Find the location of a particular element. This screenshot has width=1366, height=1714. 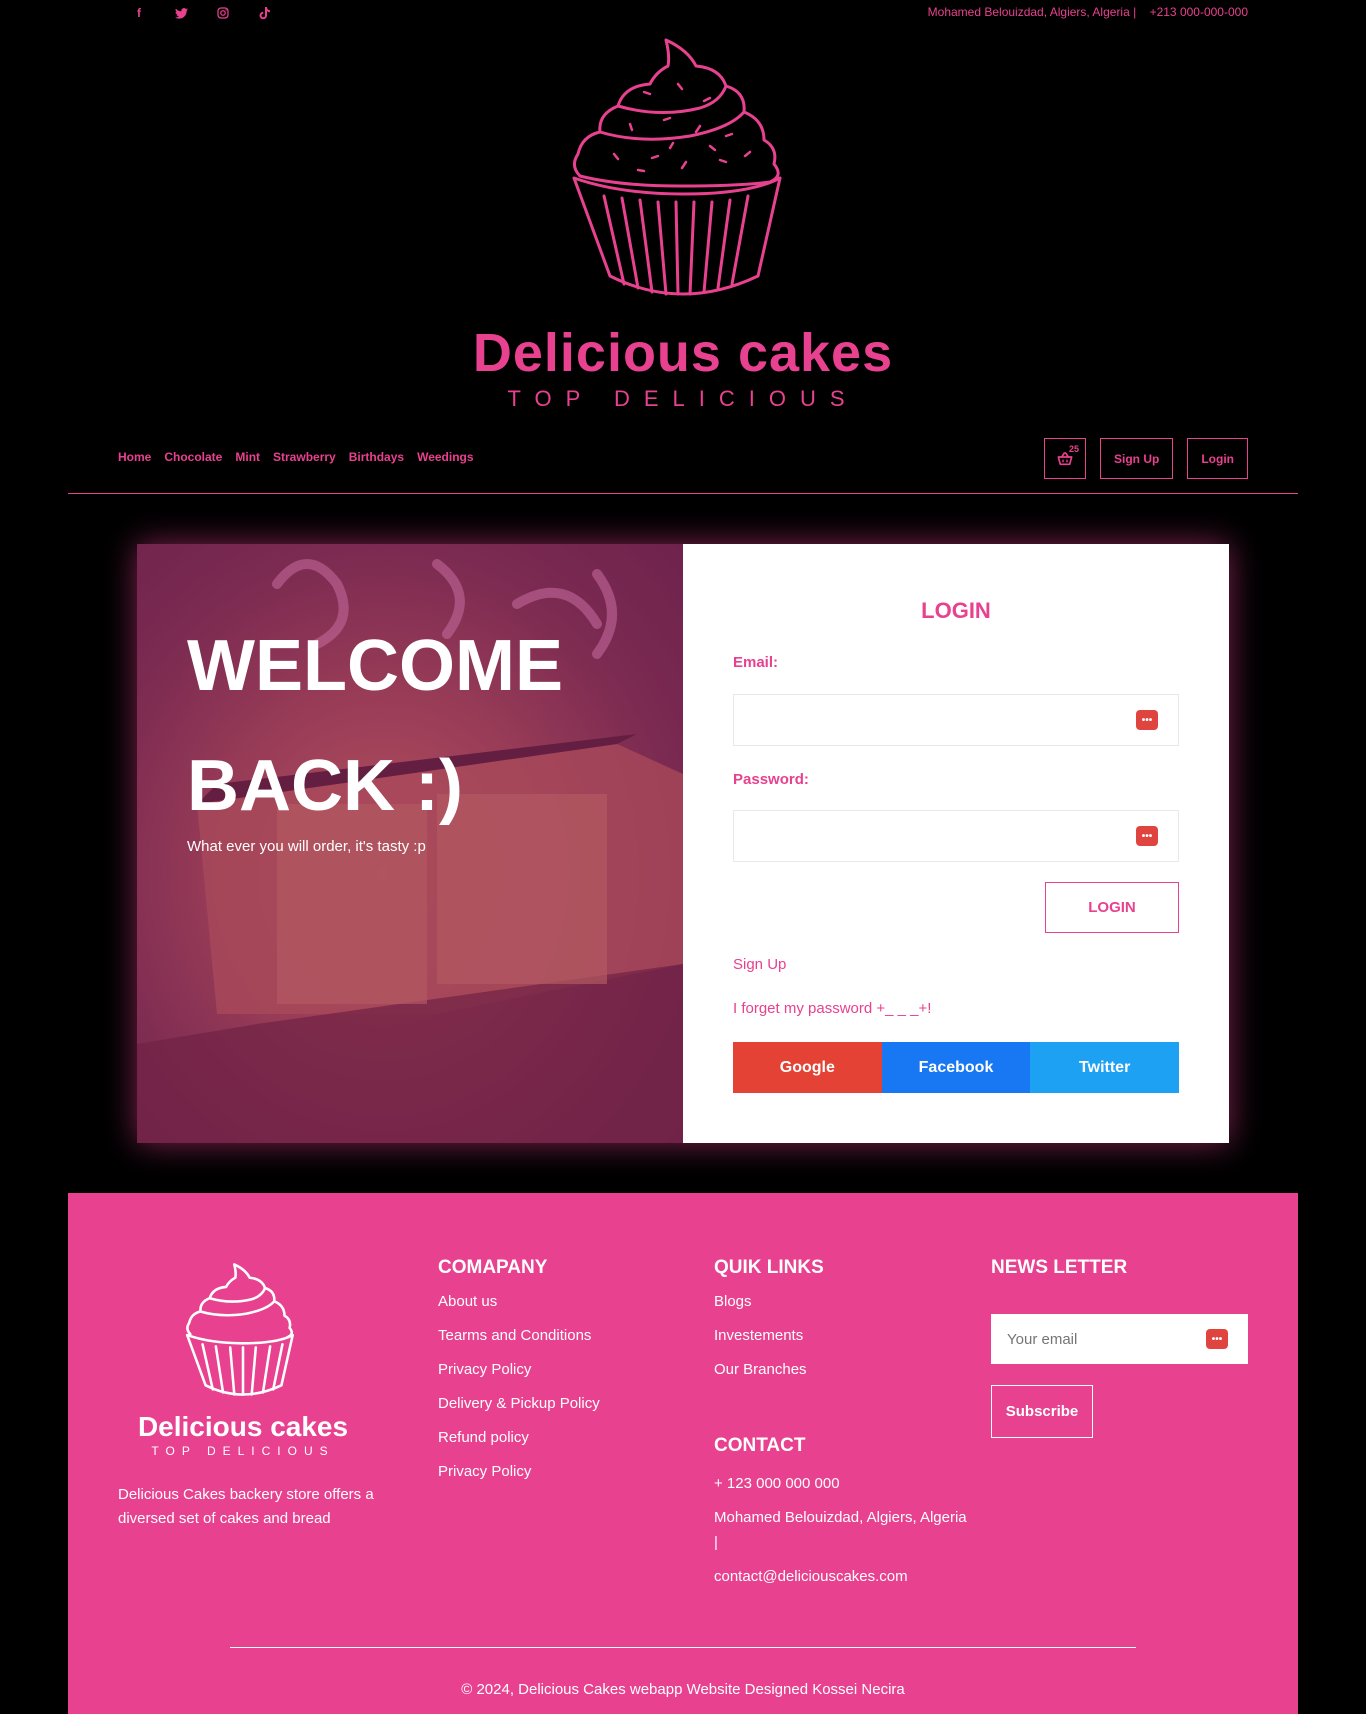

footer-contact-title: CONTACT is located at coordinates (760, 1445).